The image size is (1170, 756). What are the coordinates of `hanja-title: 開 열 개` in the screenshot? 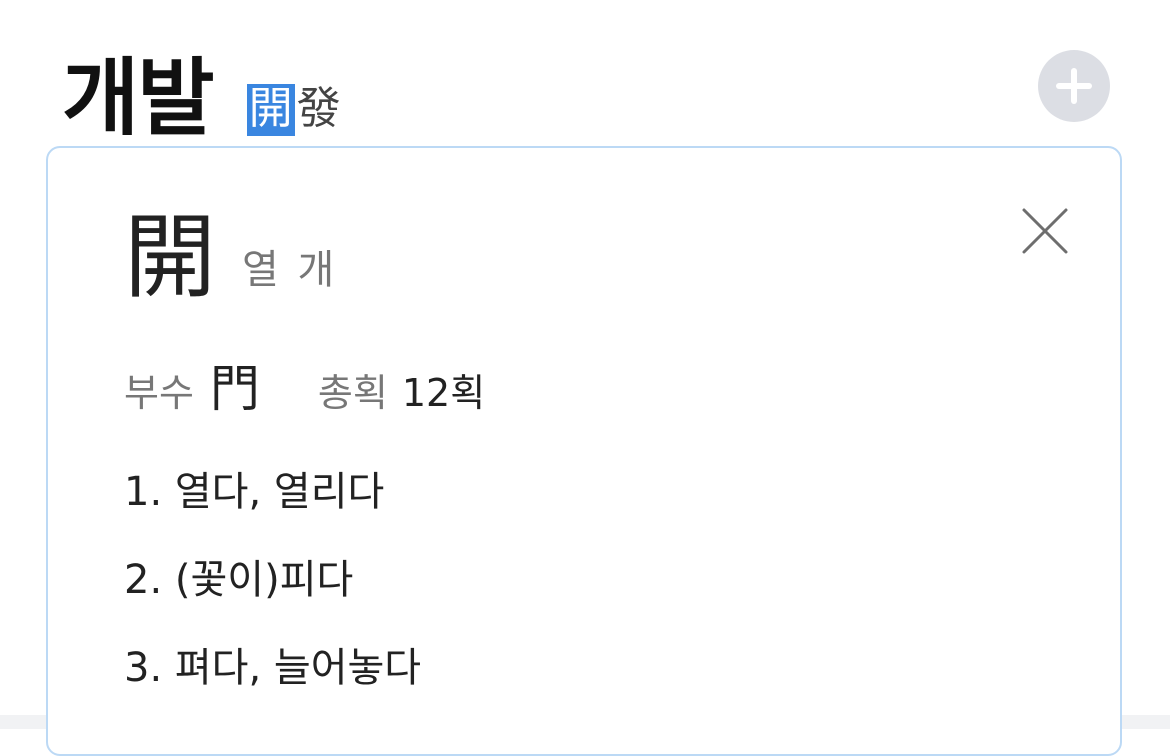 It's located at (229, 258).